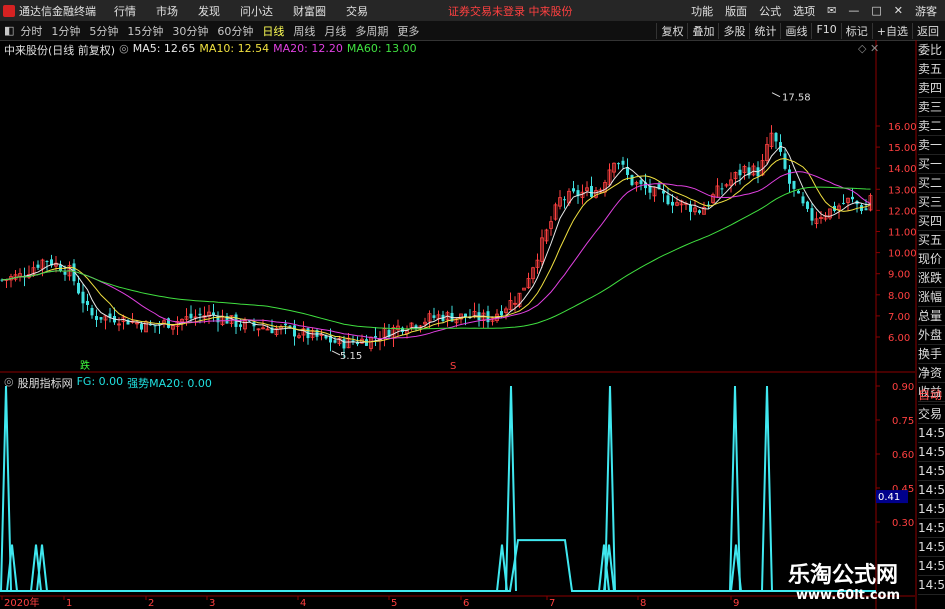 The height and width of the screenshot is (609, 945). I want to click on tab-period-60min: 60分钟, so click(235, 31).